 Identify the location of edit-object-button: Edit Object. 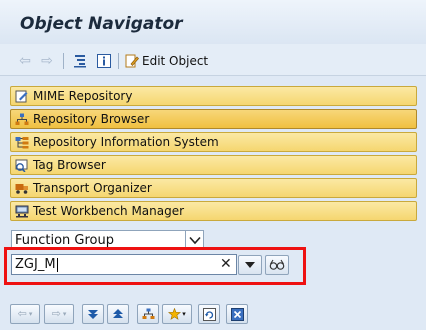
(175, 61).